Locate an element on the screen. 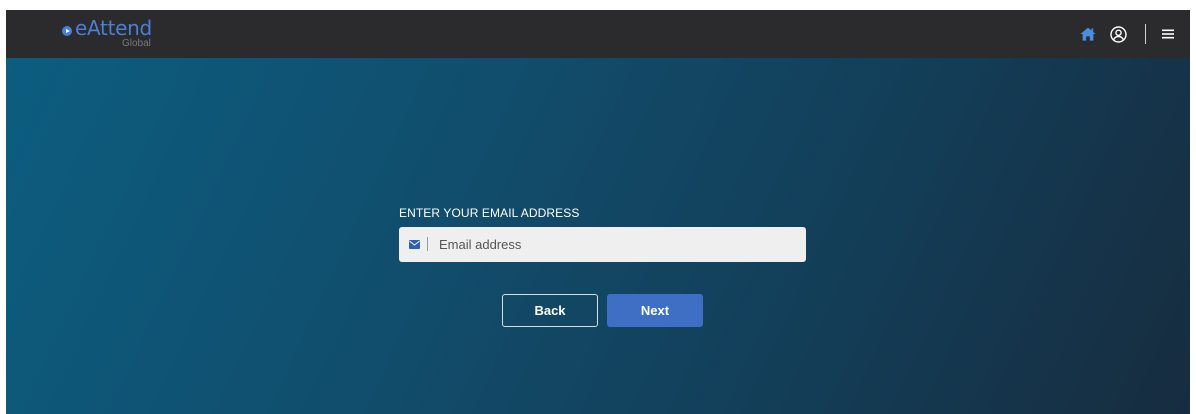  nav-divider is located at coordinates (1145, 34).